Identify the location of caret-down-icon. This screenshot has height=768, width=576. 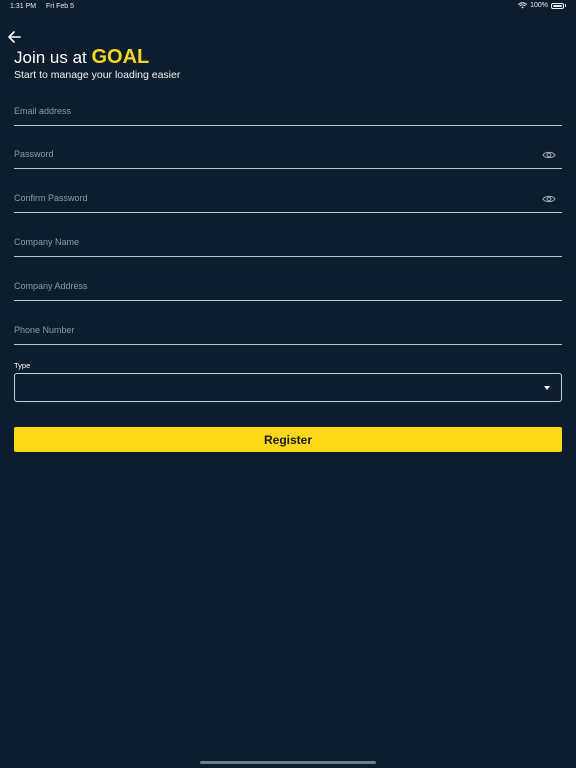
(547, 388).